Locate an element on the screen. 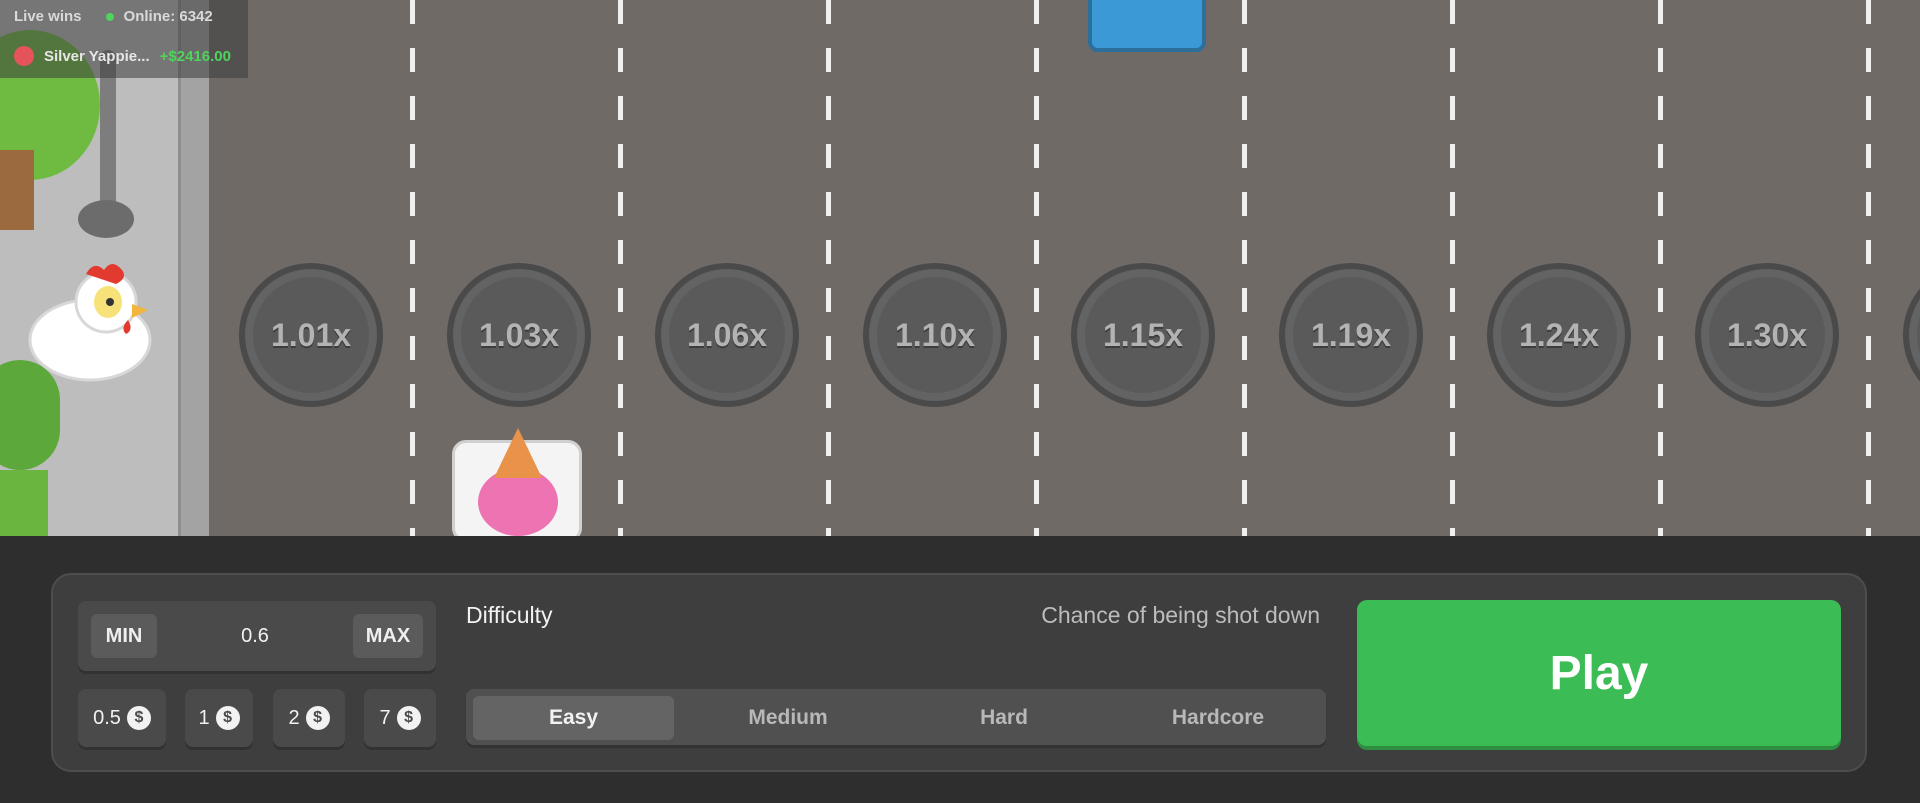 The image size is (1920, 803). bet-amount-input: 0.6 is located at coordinates (255, 636).